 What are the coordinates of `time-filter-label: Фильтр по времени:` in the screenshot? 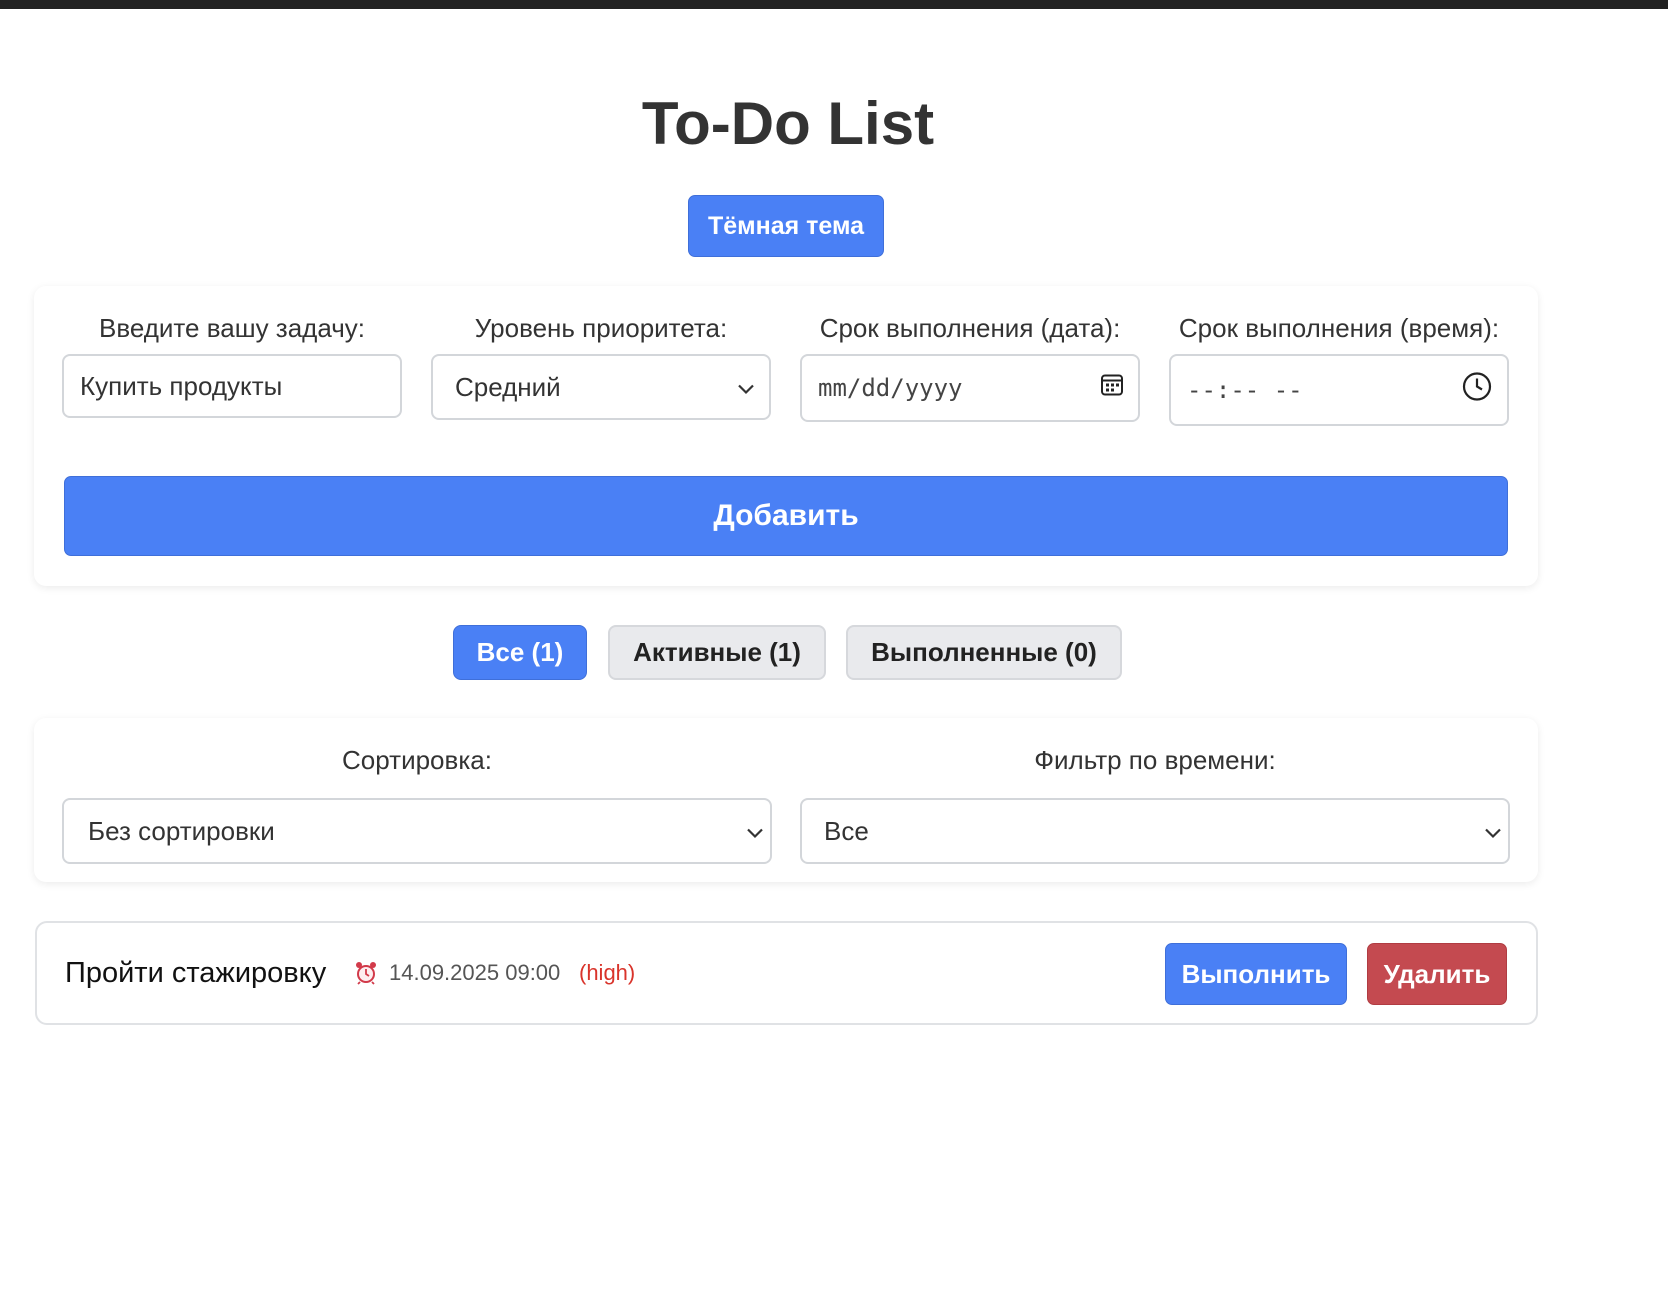 It's located at (1155, 760).